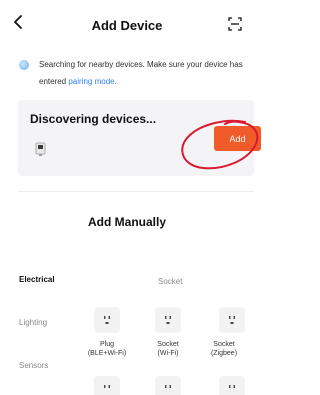  I want to click on device-tile-socket-zigbee, so click(232, 320).